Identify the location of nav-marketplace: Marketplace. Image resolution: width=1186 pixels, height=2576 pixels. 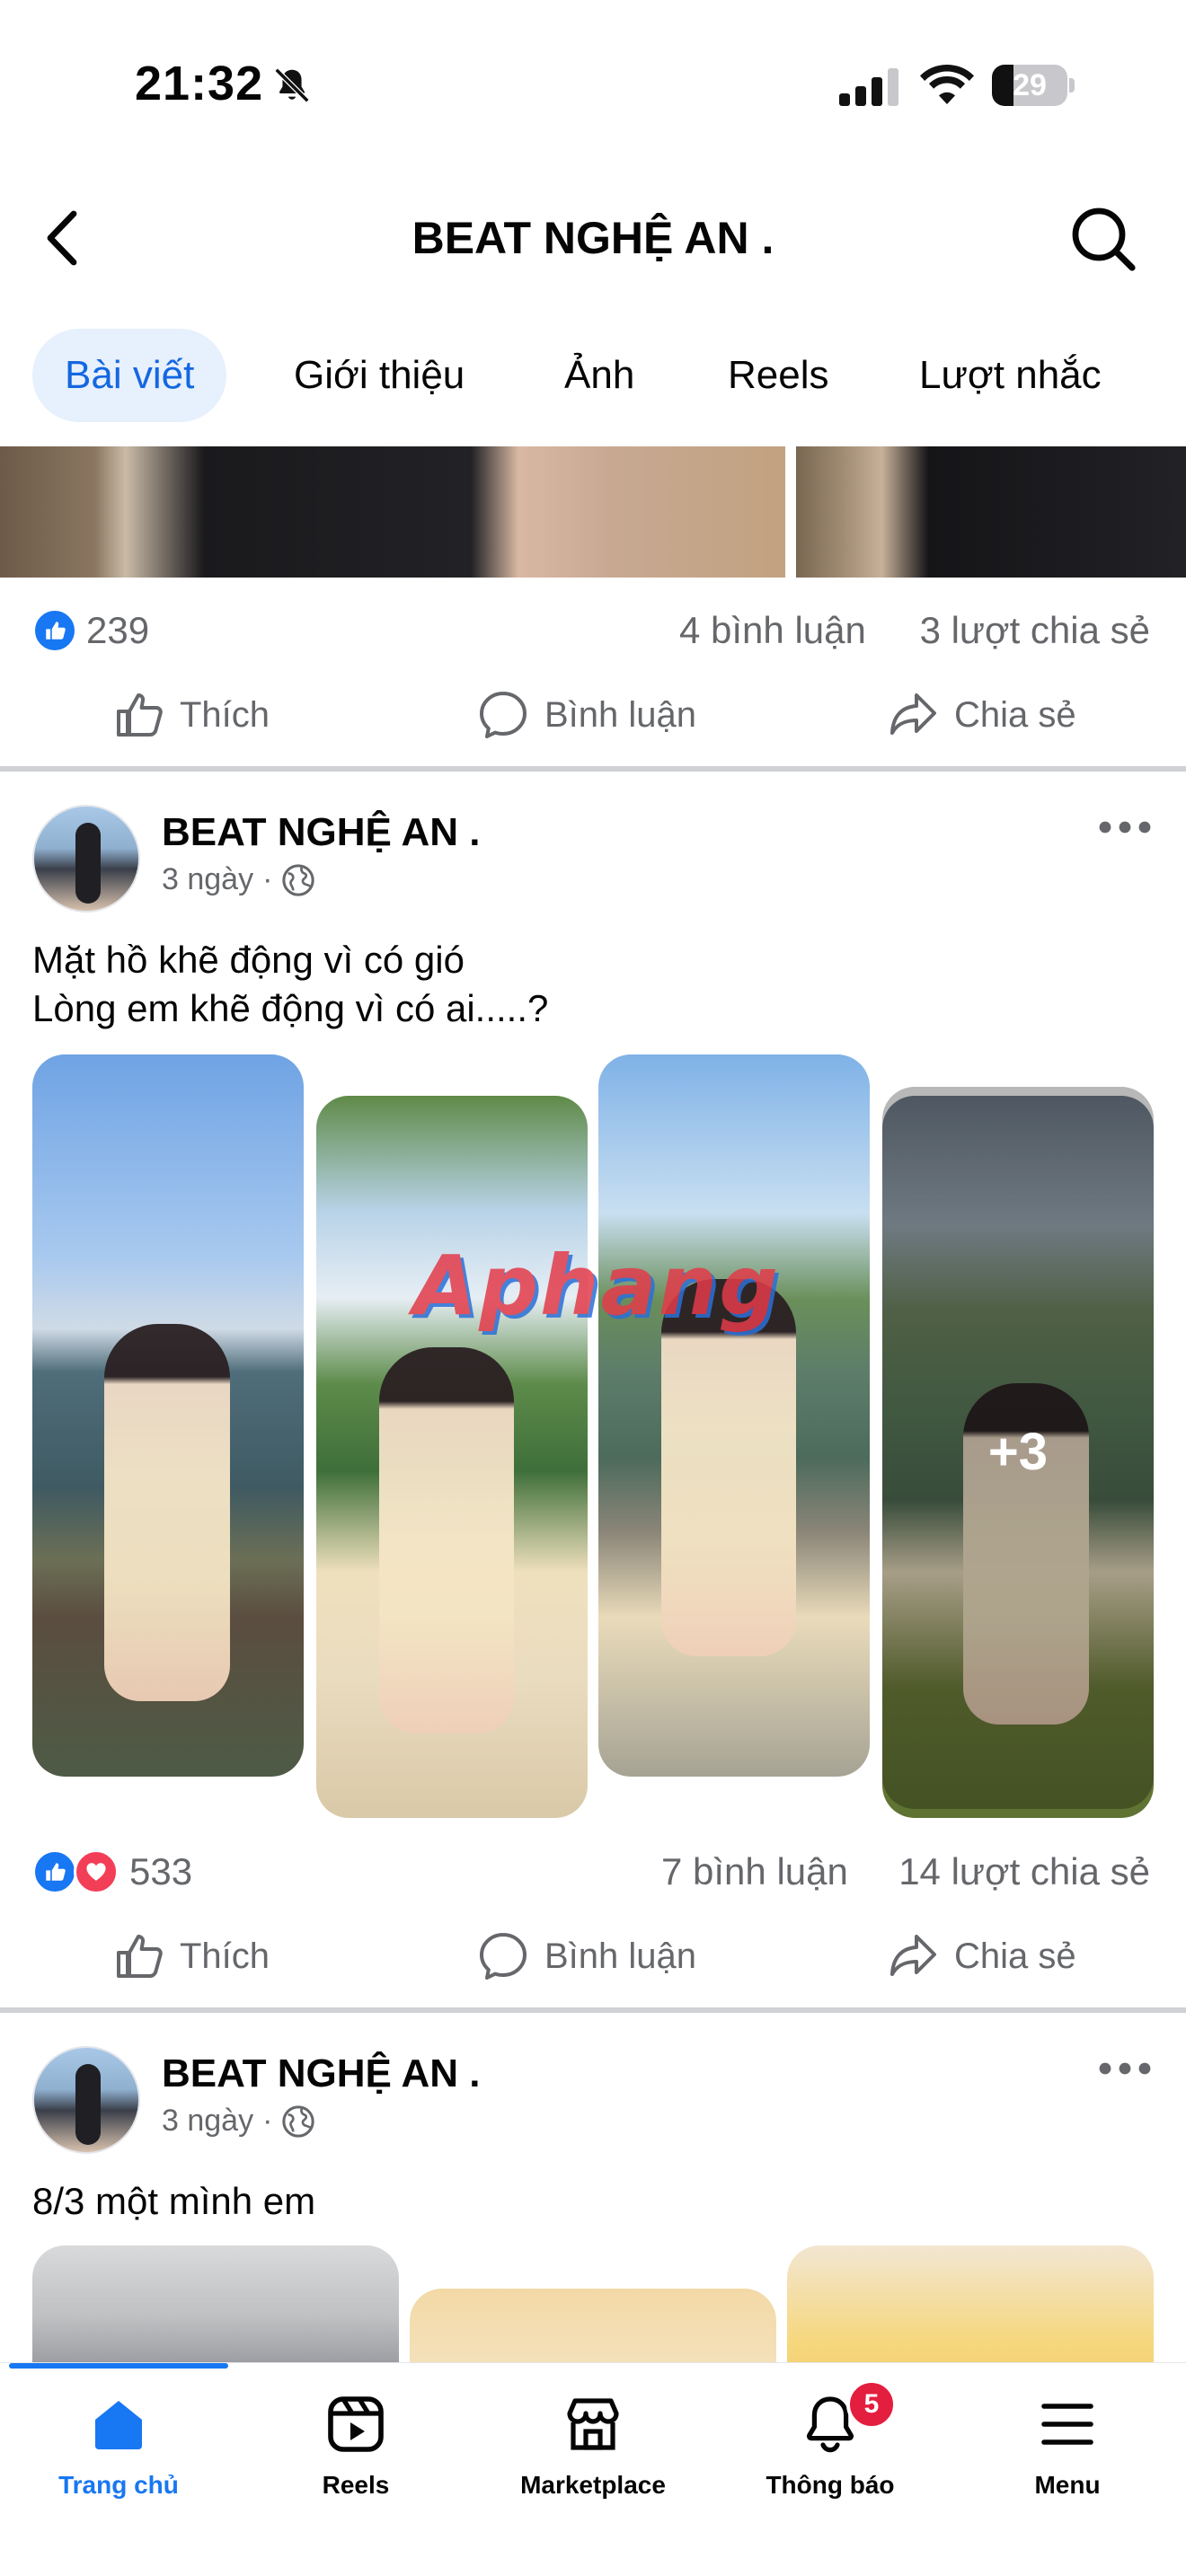
(593, 2445).